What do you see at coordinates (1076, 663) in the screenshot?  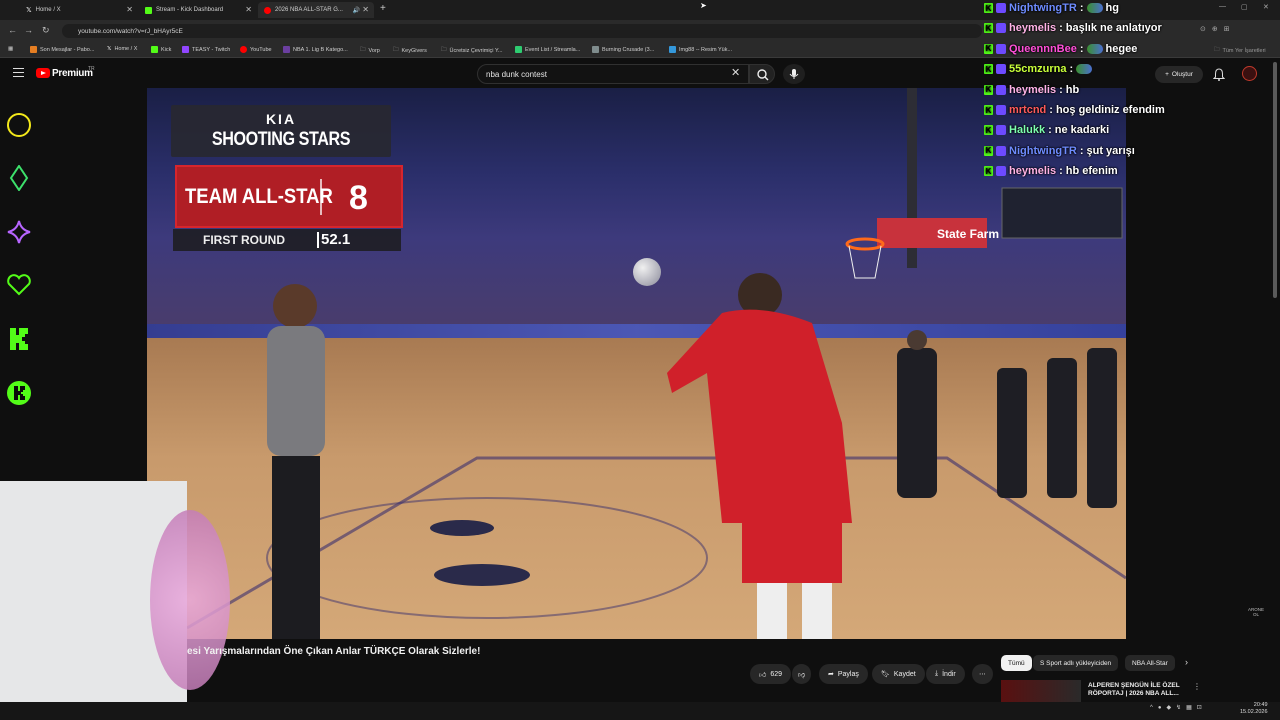 I see `chip-uploader: S Sport adlı yükleyiciden` at bounding box center [1076, 663].